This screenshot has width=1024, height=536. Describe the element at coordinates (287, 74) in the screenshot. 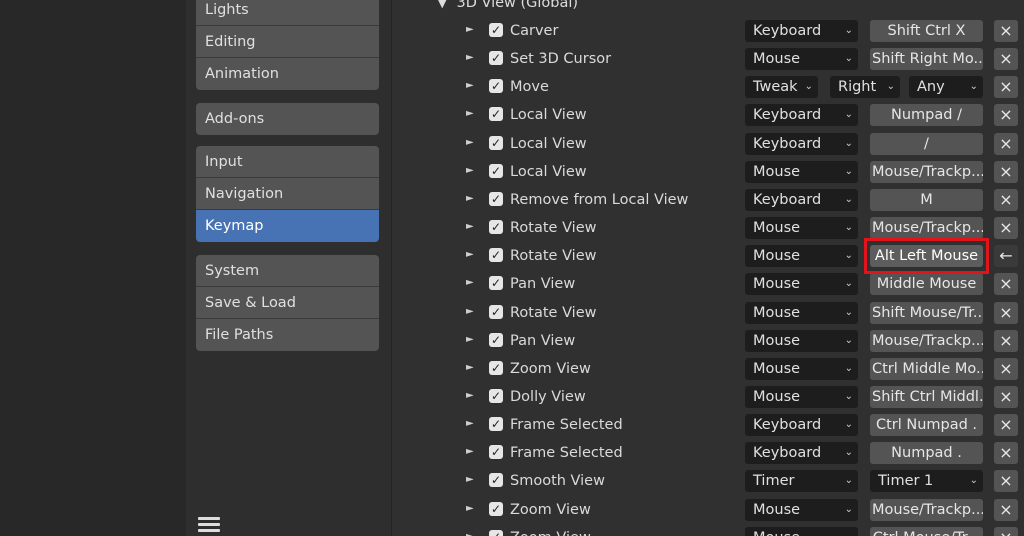

I see `sidebar-item-animation: Animation` at that location.